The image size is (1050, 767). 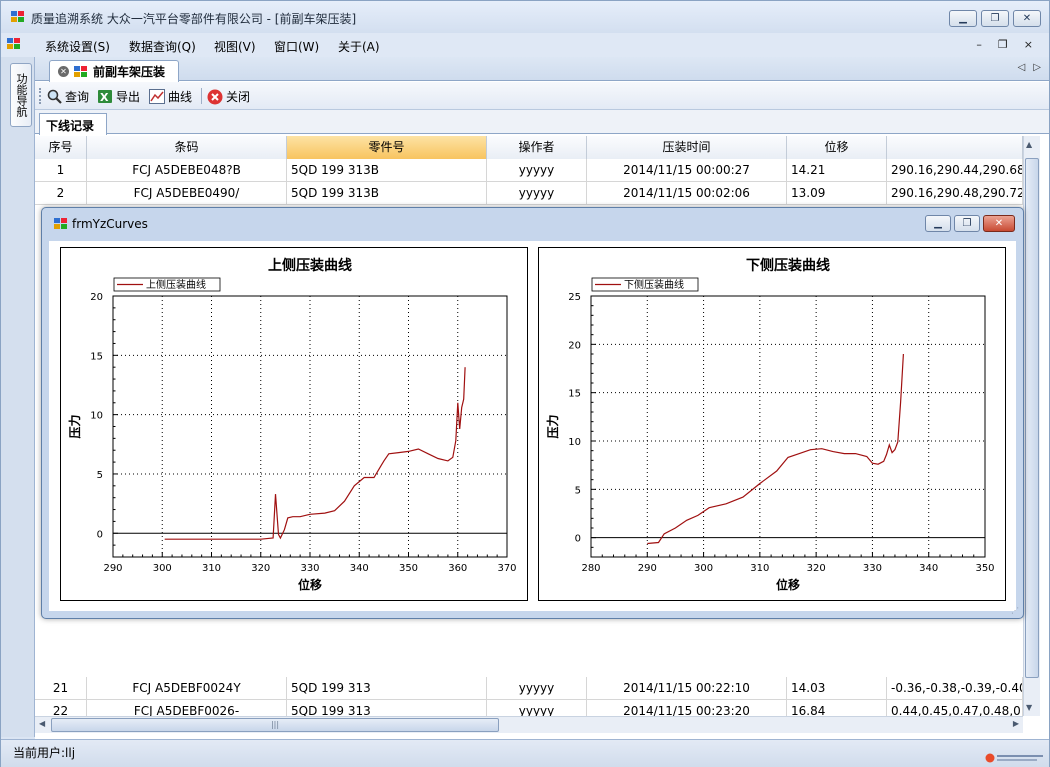 What do you see at coordinates (542, 69) in the screenshot?
I see `document-tab-strip: ✕ 前副车架压装 ◁ ▷` at bounding box center [542, 69].